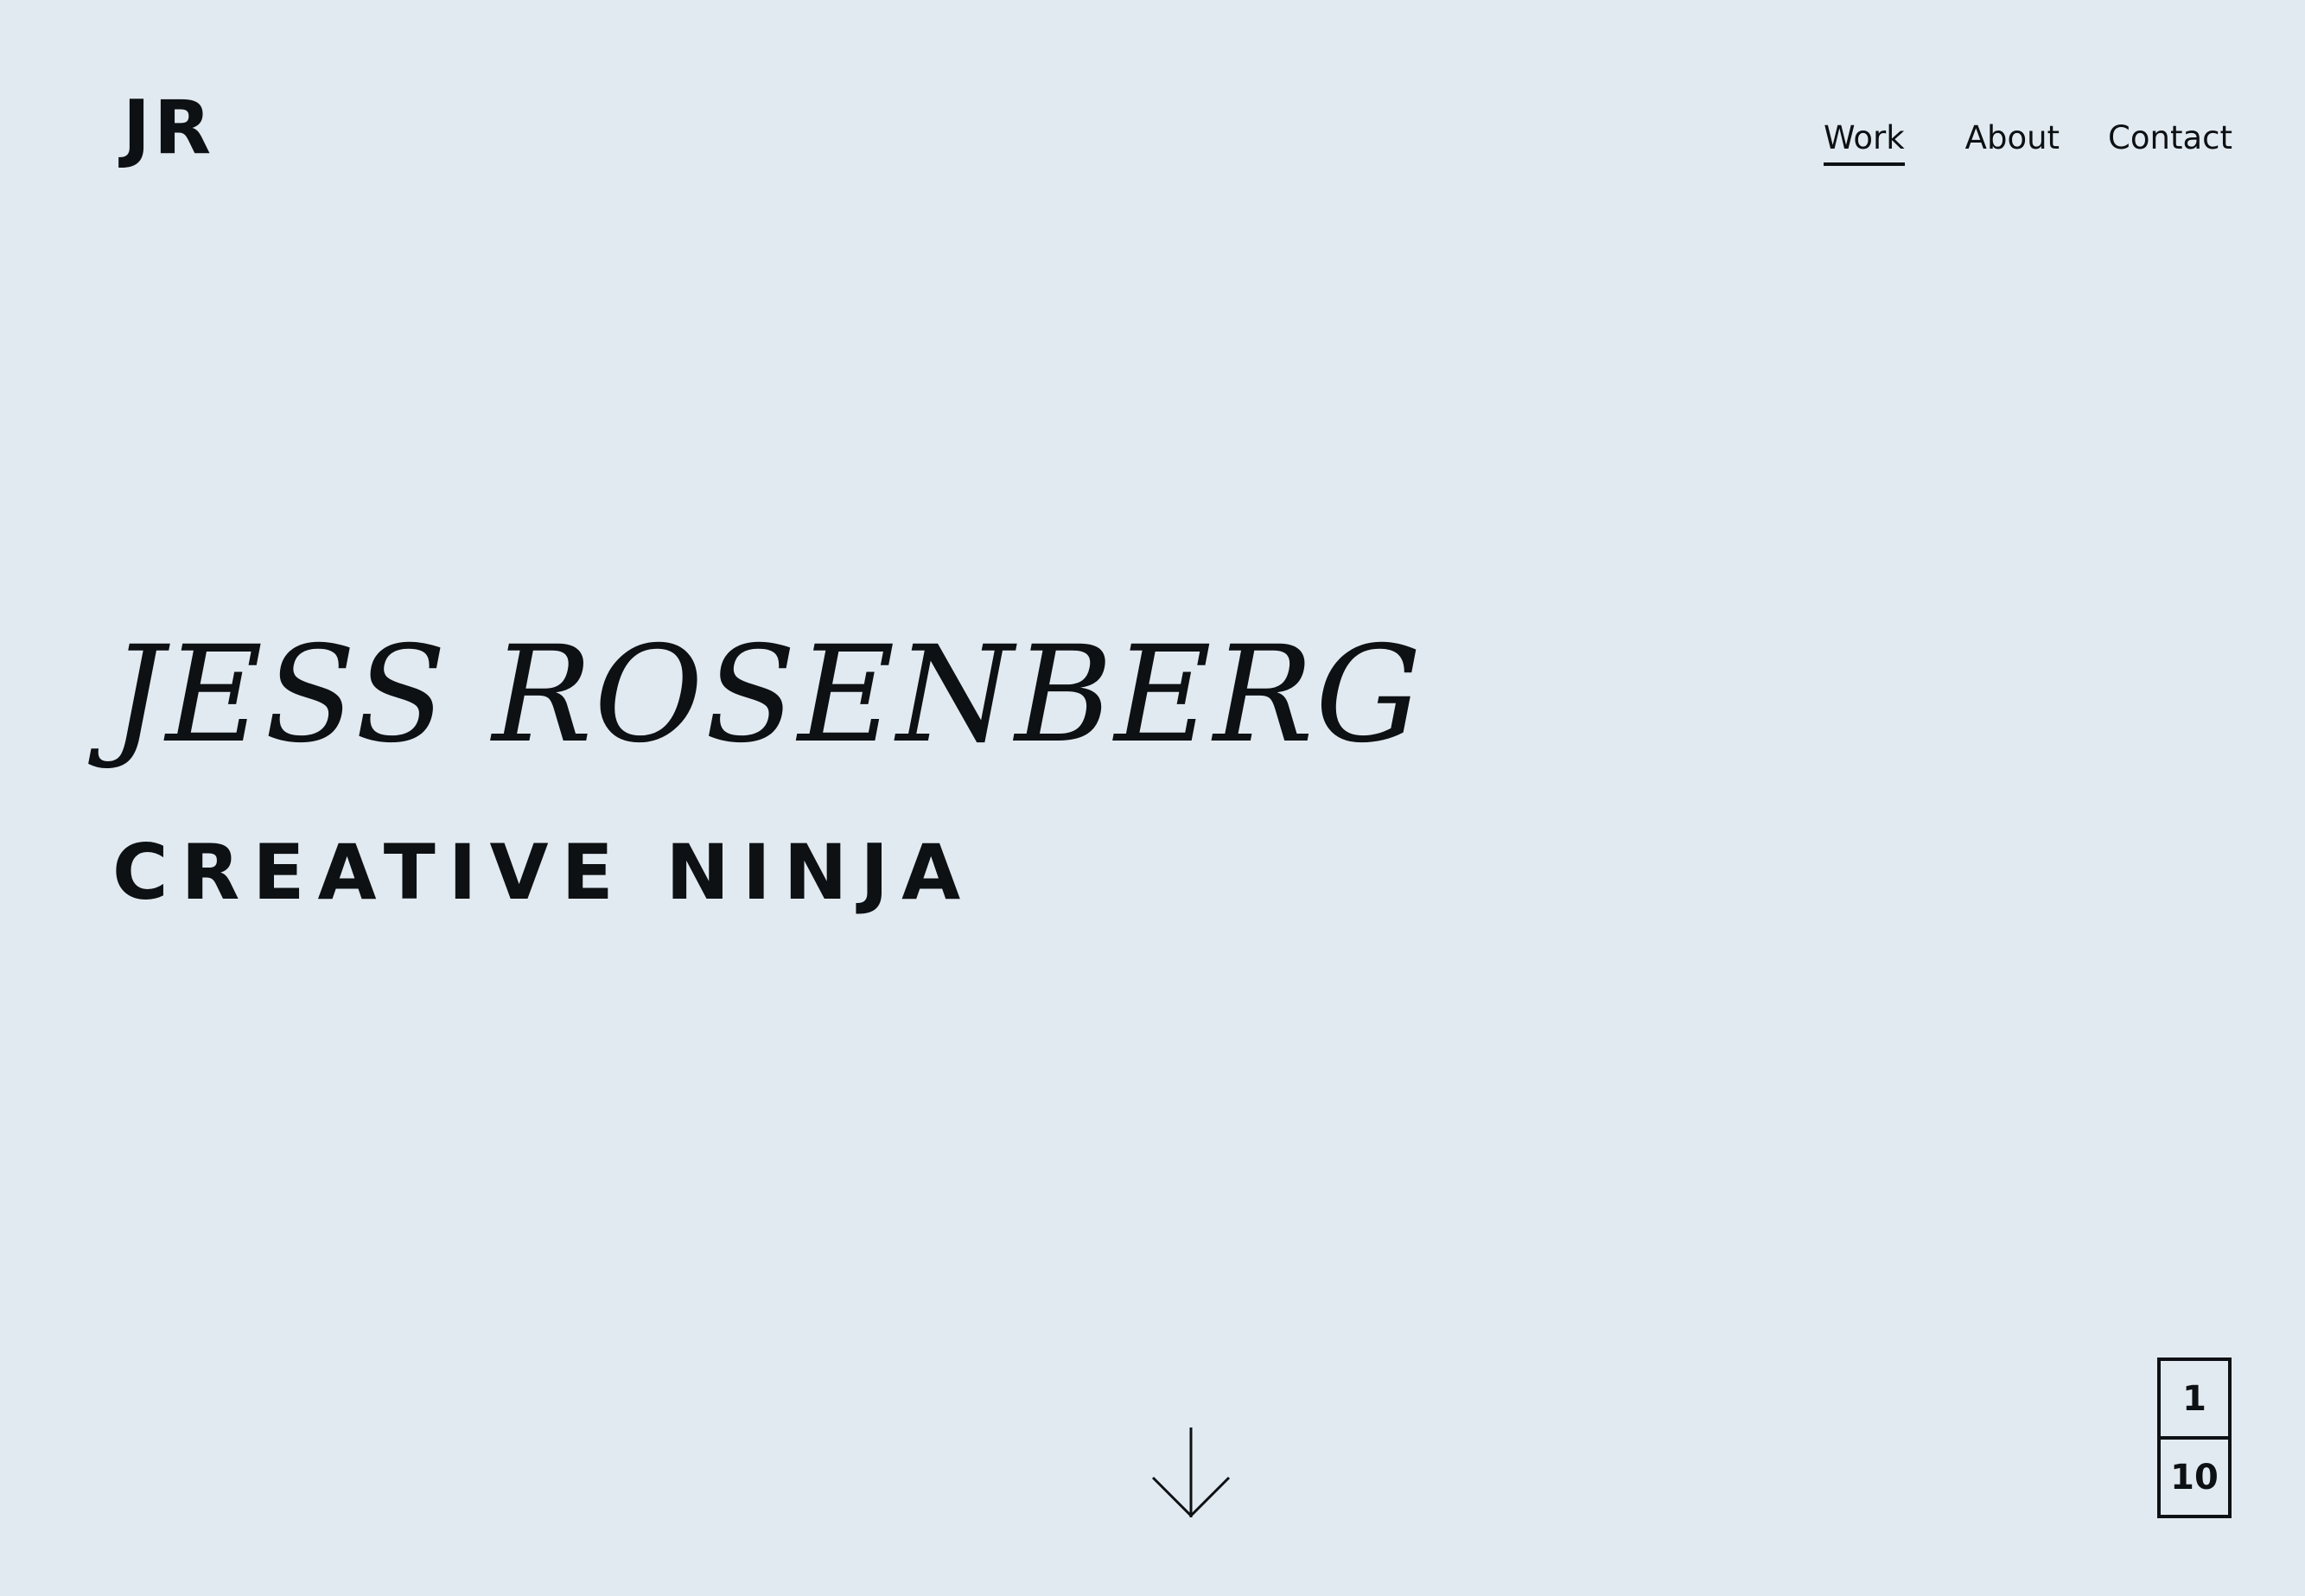 This screenshot has height=1596, width=2305. I want to click on nav-link-work: Work, so click(1864, 143).